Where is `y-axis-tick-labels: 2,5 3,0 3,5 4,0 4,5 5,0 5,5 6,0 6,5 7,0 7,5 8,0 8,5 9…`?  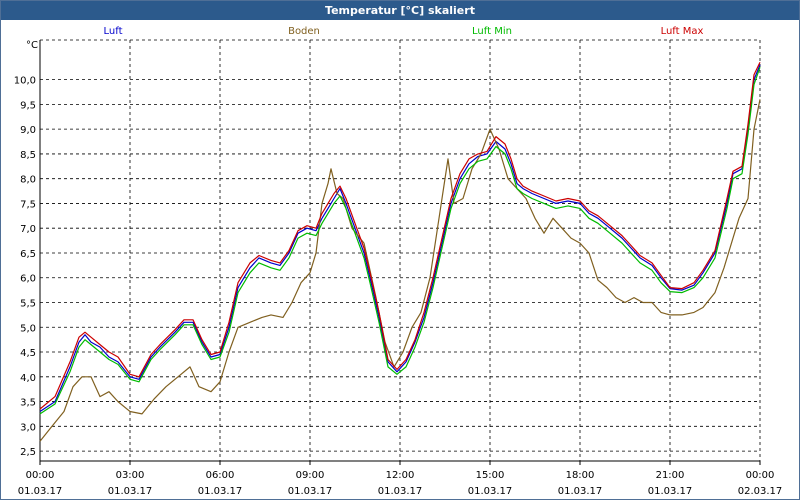
y-axis-tick-labels: 2,5 3,0 3,5 4,0 4,5 5,0 5,5 6,0 6,5 7,0 7,5 8,0 8,5 9… is located at coordinates (25, 267).